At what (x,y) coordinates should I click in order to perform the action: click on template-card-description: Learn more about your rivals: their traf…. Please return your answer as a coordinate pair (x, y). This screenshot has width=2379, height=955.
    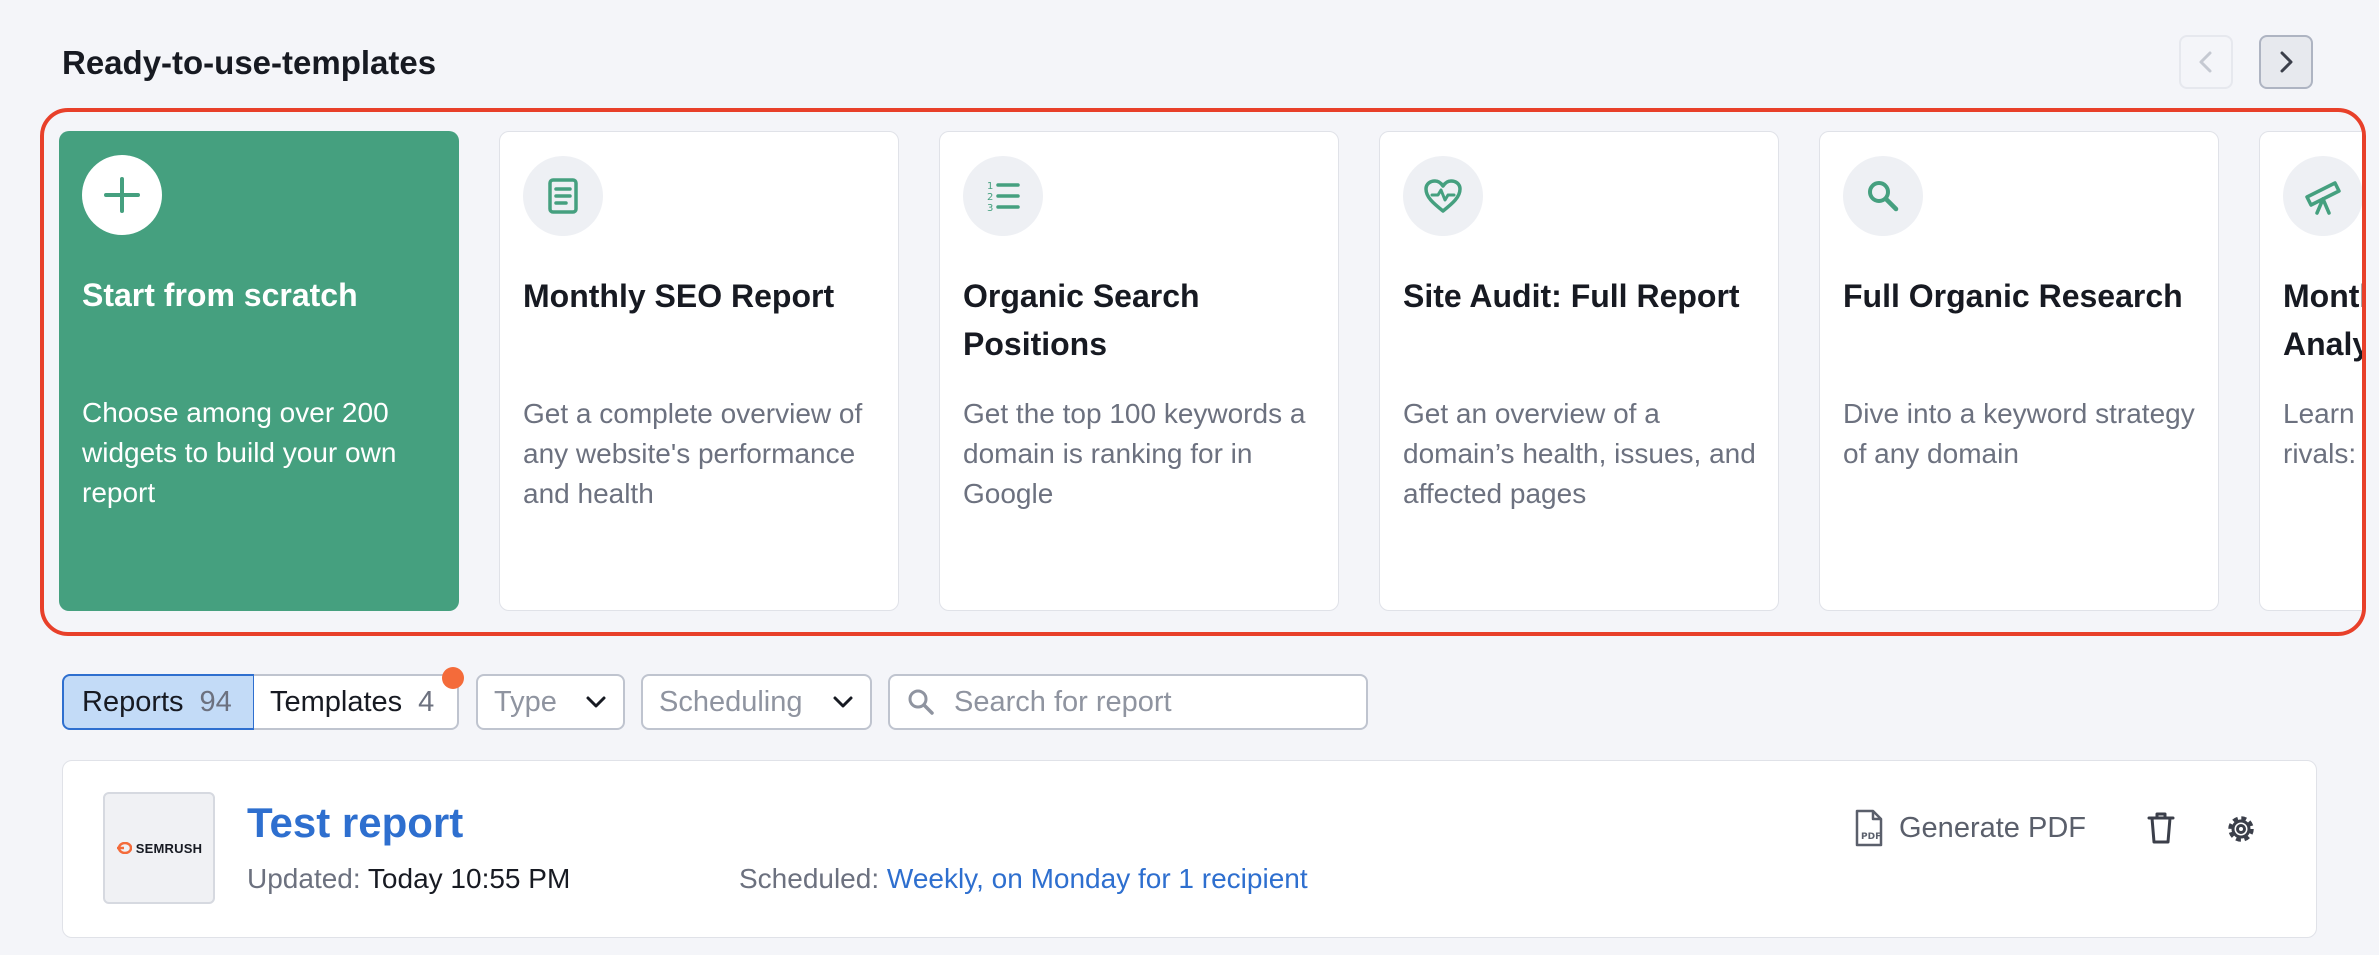
    Looking at the image, I should click on (2322, 433).